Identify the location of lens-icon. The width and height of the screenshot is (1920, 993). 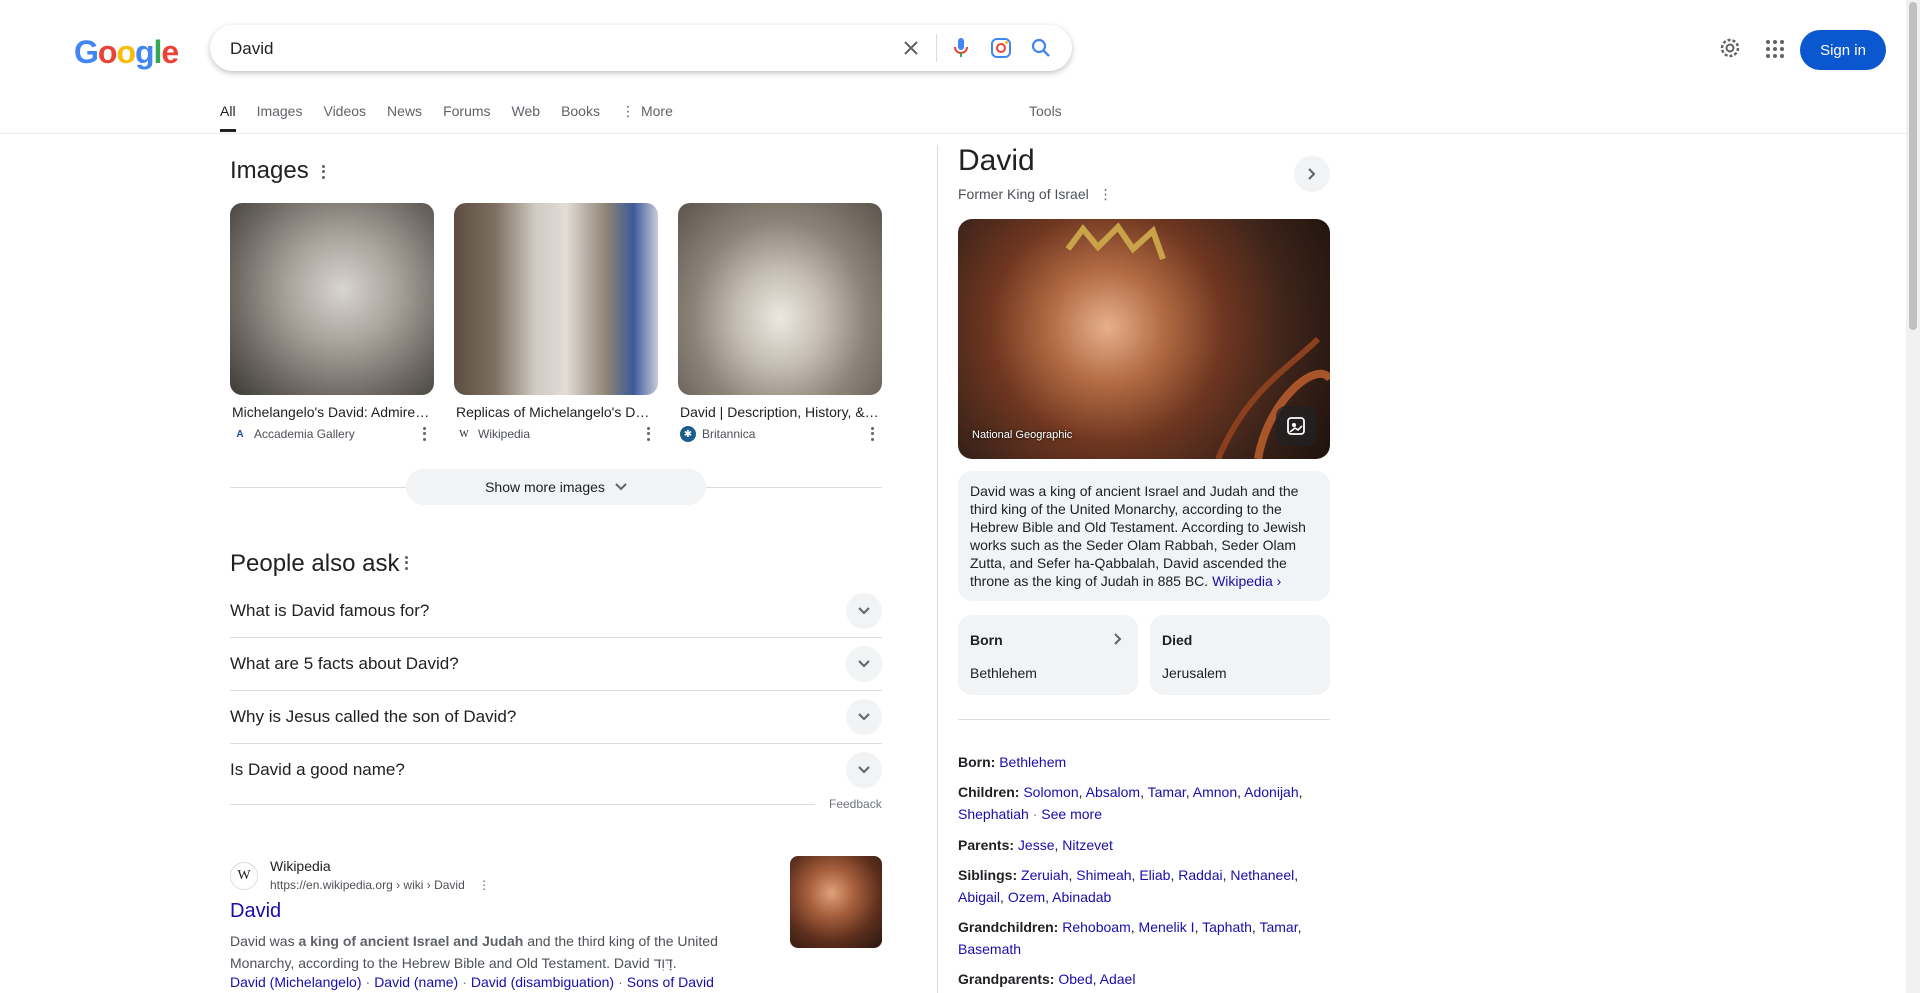
(1001, 48).